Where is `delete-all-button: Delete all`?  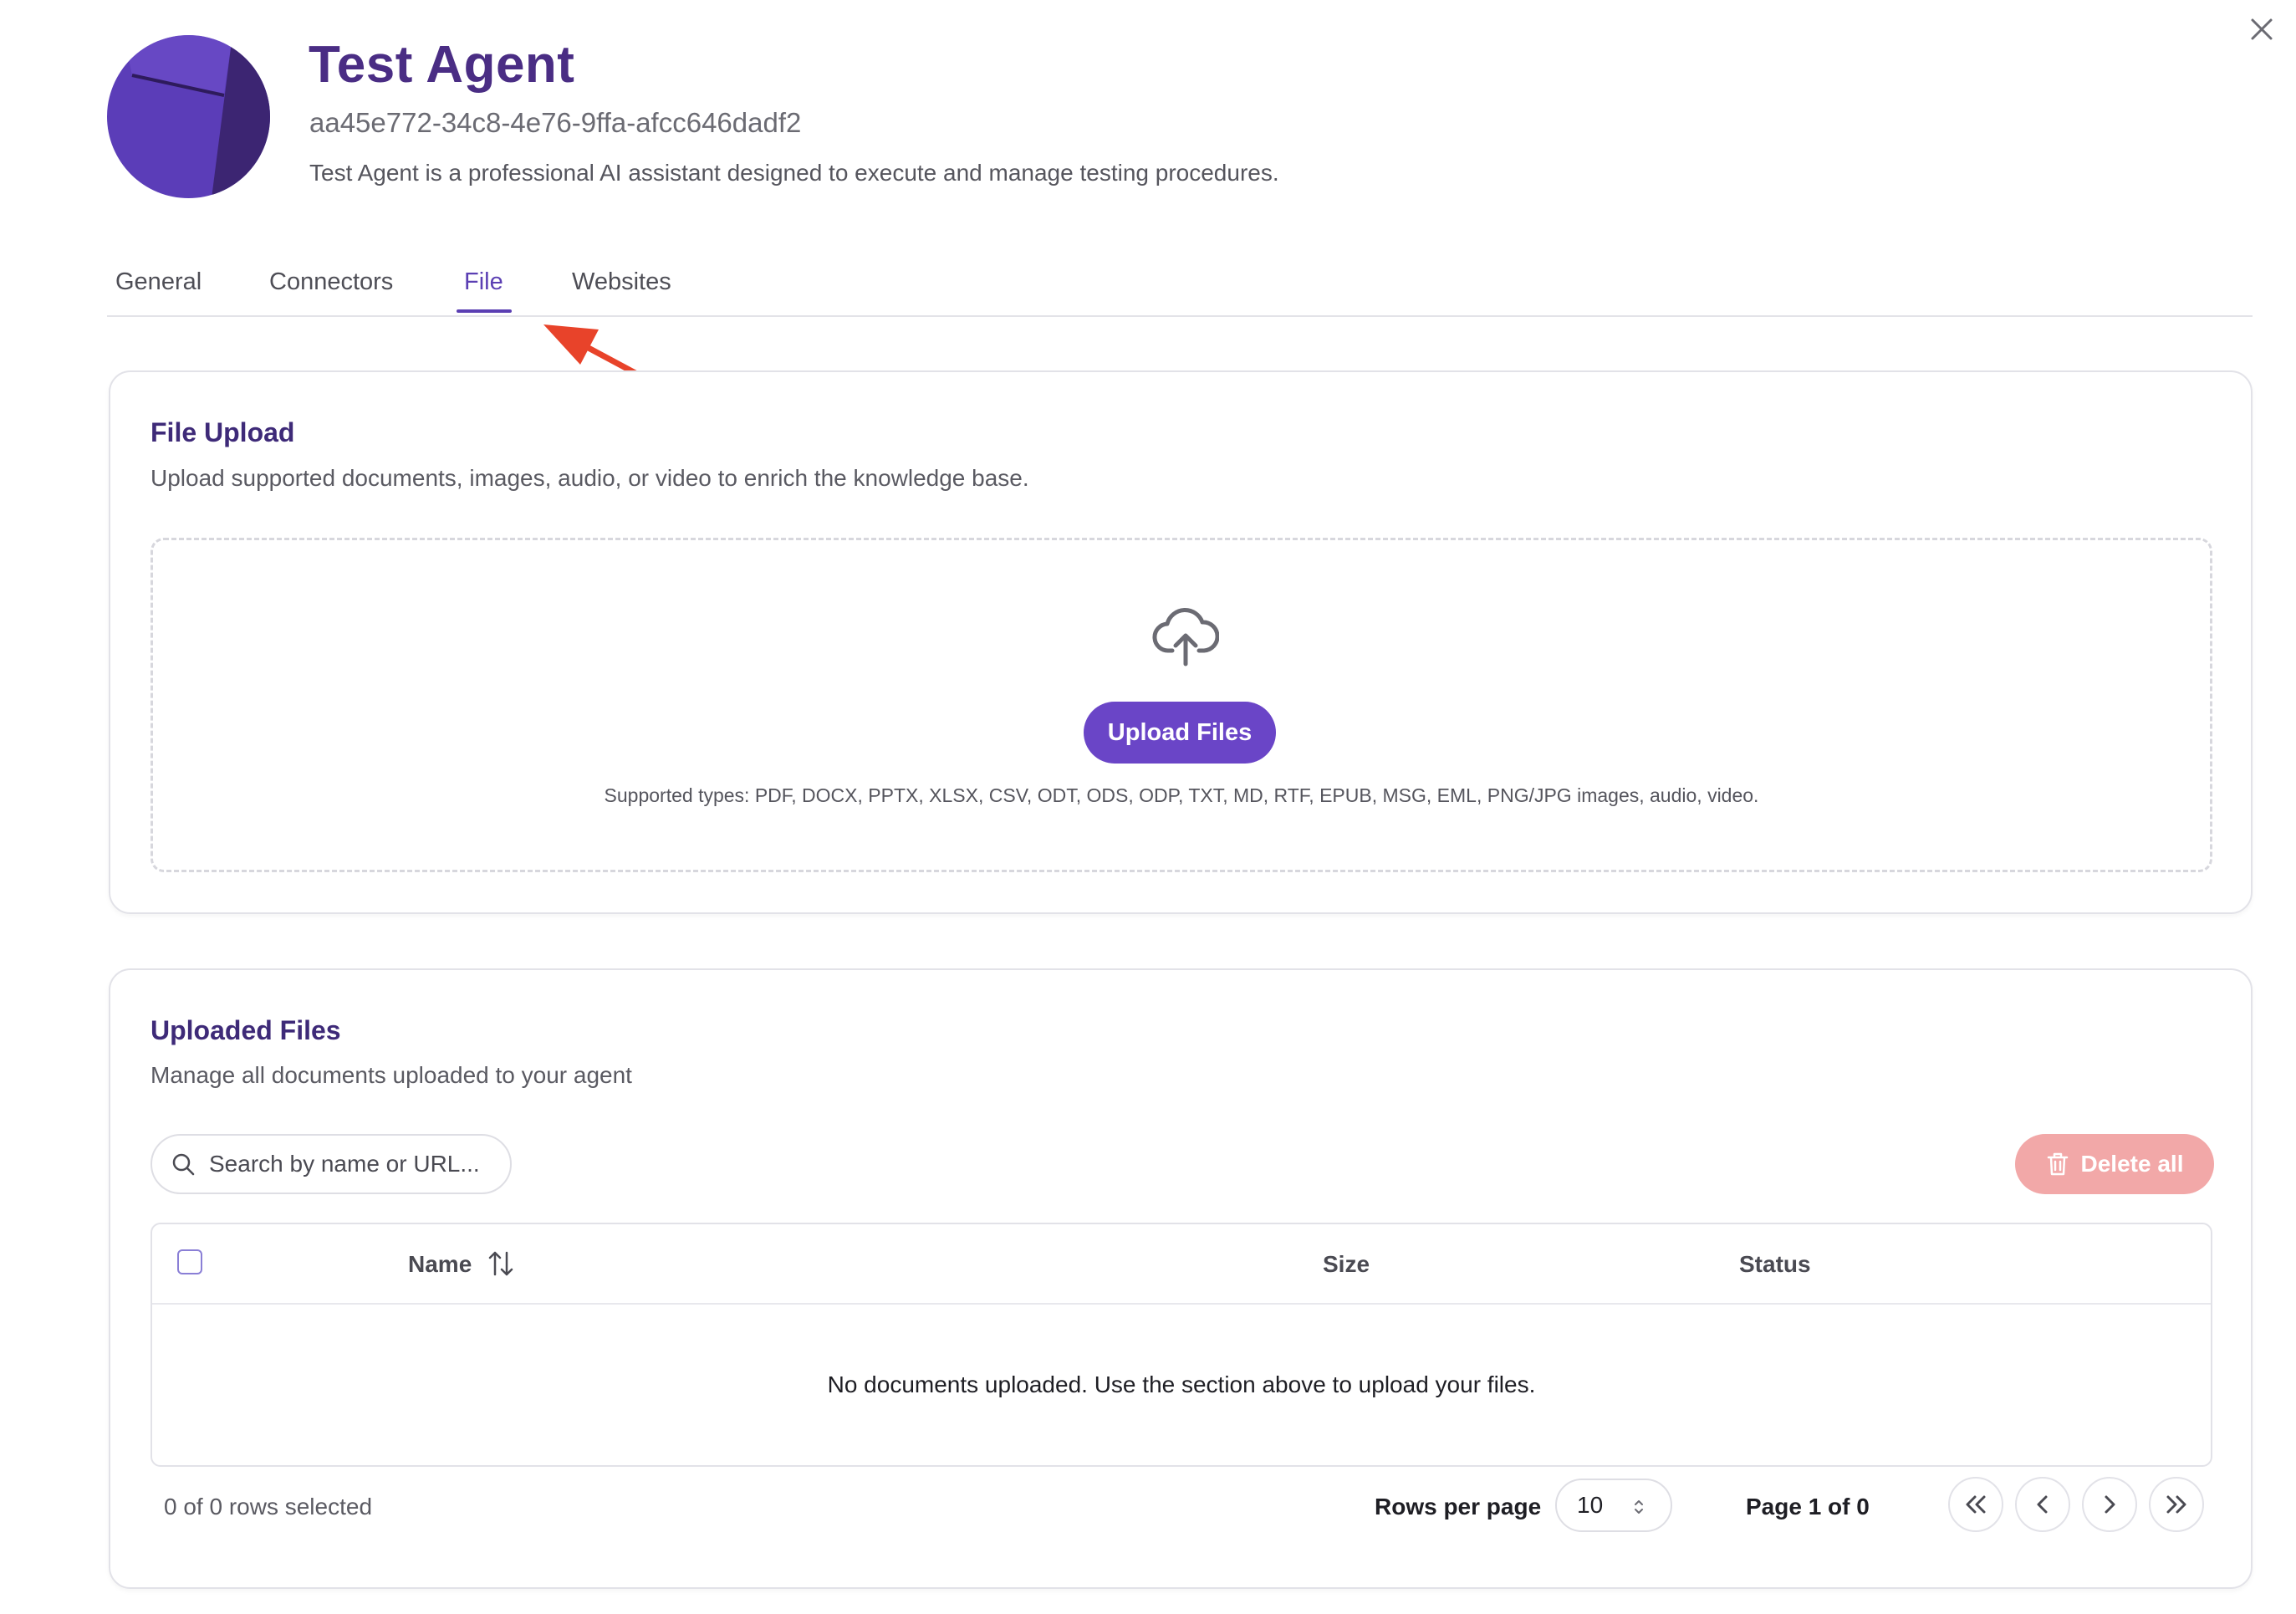 delete-all-button: Delete all is located at coordinates (2114, 1164).